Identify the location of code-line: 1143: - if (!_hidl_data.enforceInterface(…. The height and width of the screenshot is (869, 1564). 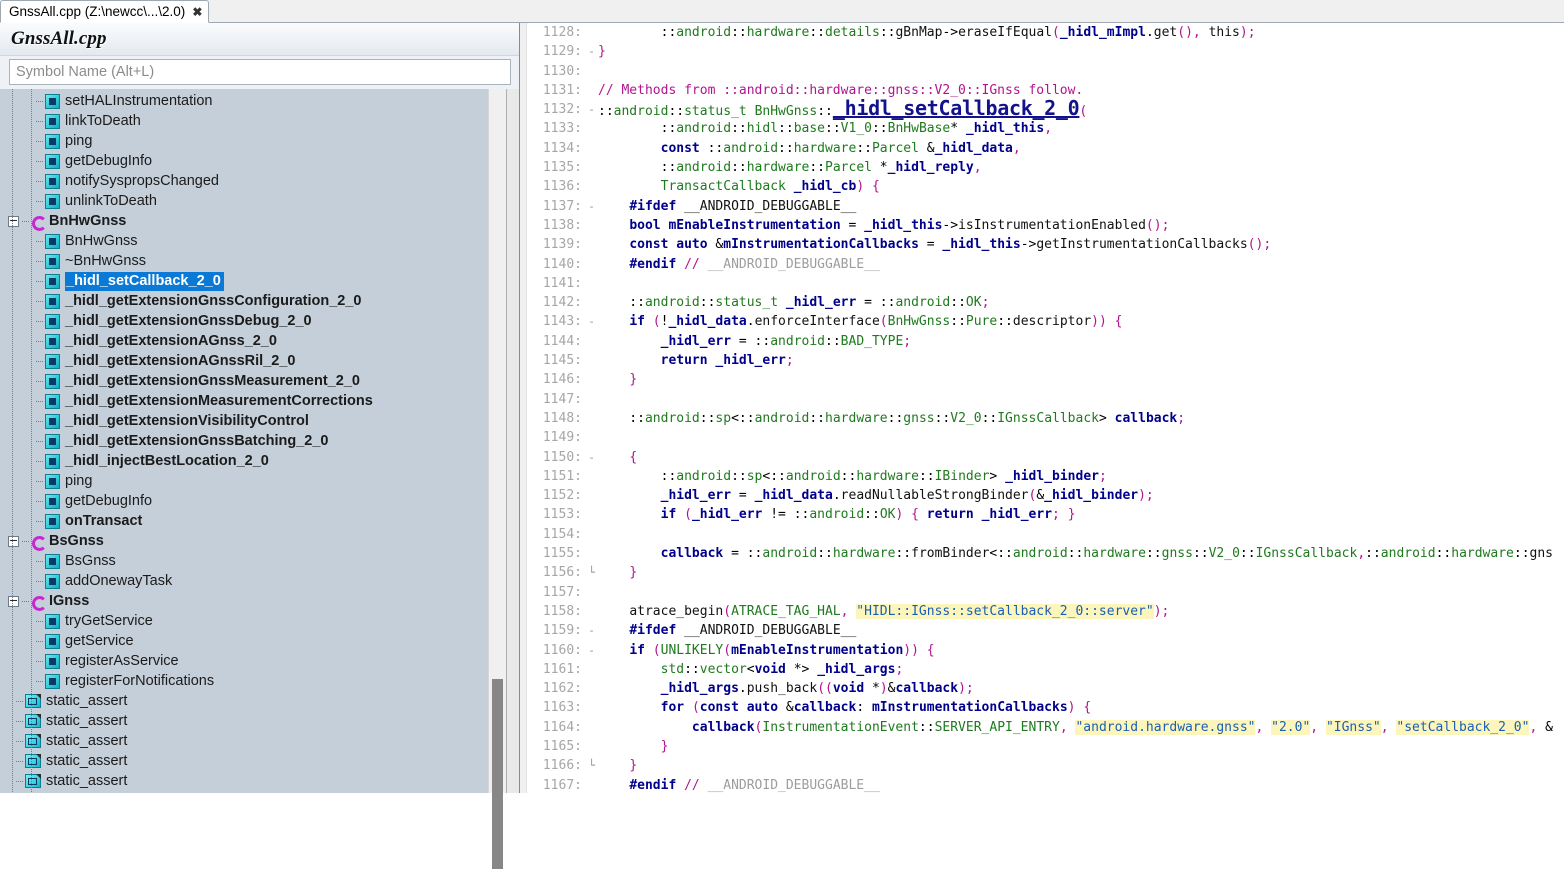
(1045, 321).